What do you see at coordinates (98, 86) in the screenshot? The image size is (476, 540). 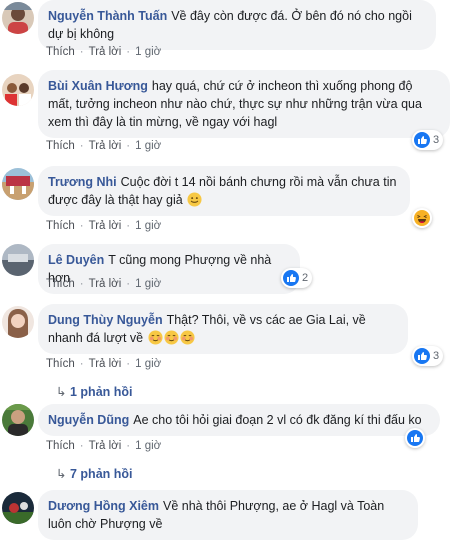 I see `comment-author: Bùi Xuân Hương` at bounding box center [98, 86].